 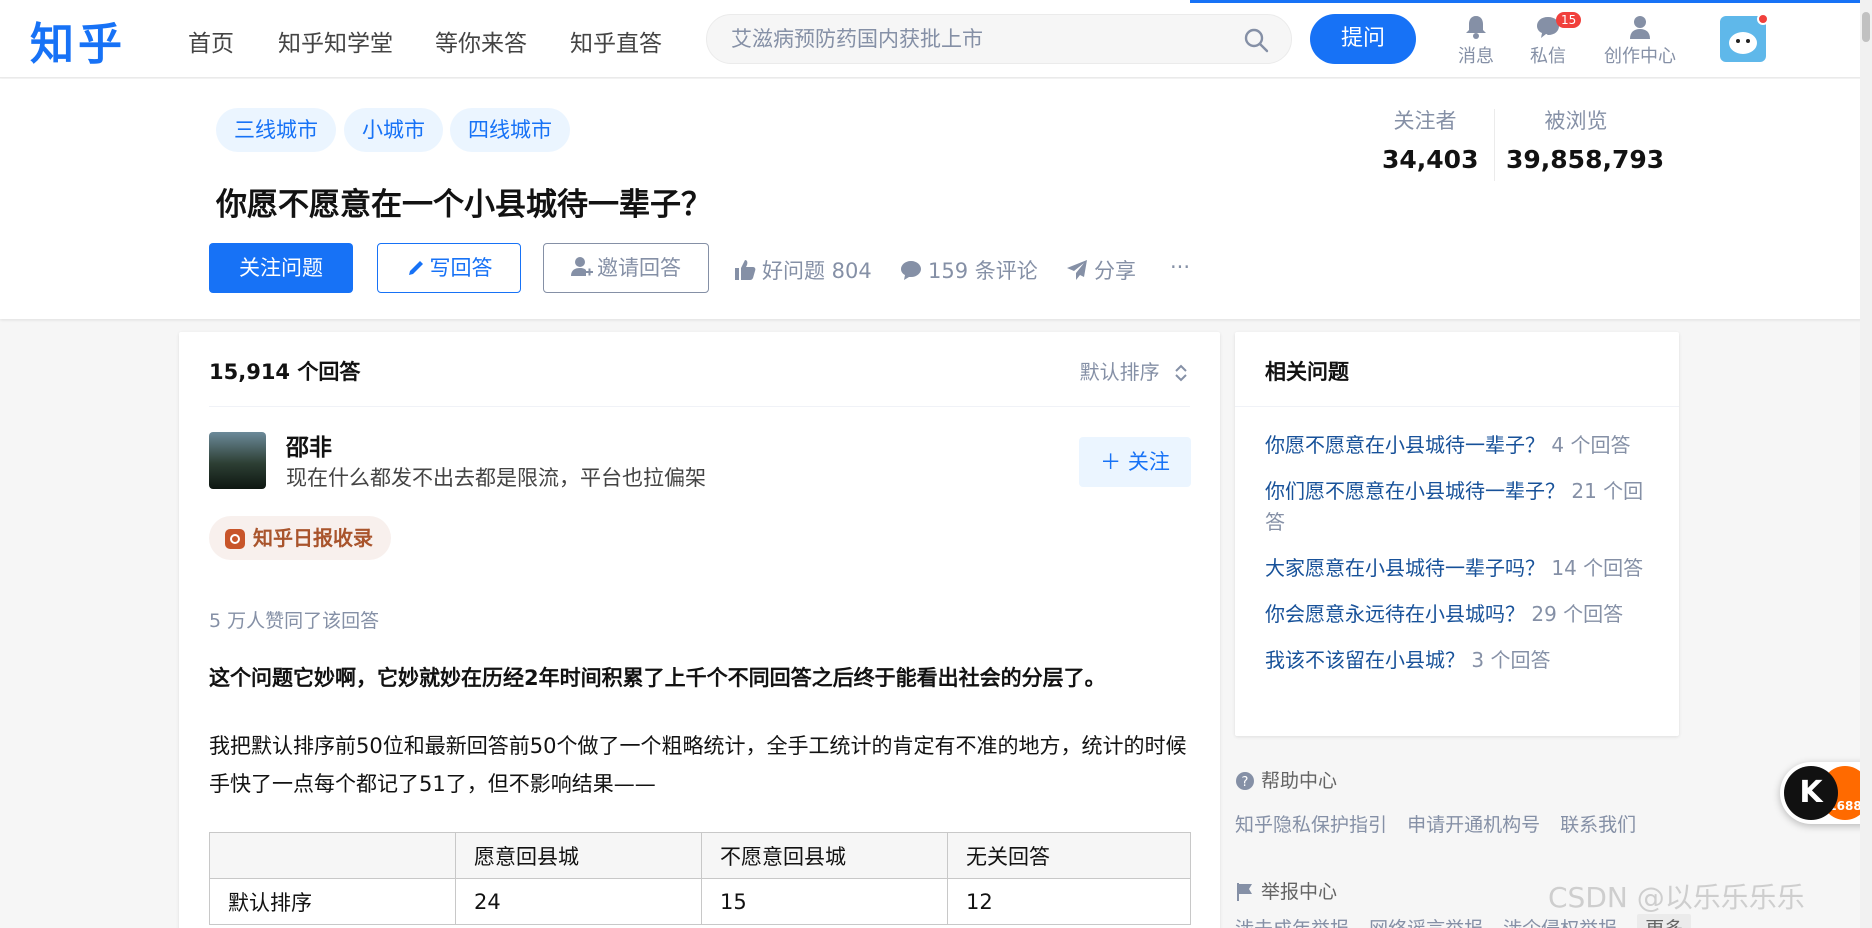 I want to click on share-button: 分享, so click(x=1101, y=270).